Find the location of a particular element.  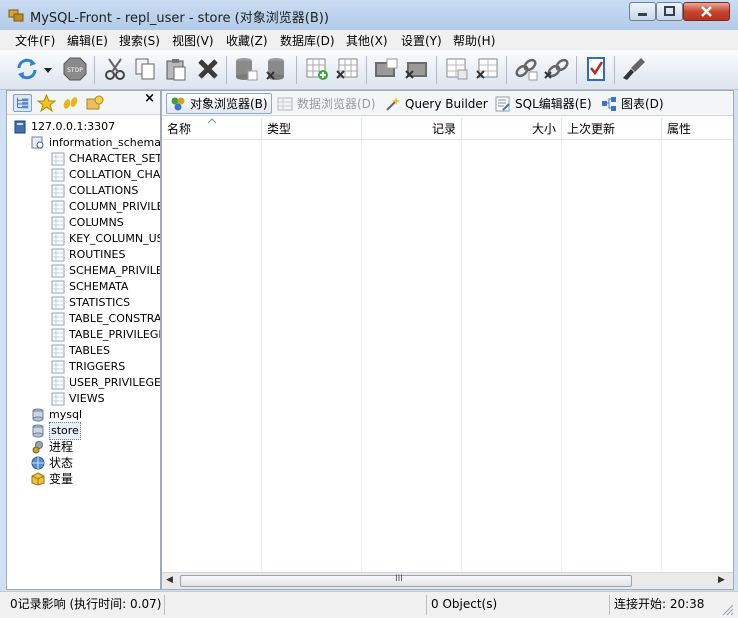

bookmark-folder-icon is located at coordinates (94, 103).